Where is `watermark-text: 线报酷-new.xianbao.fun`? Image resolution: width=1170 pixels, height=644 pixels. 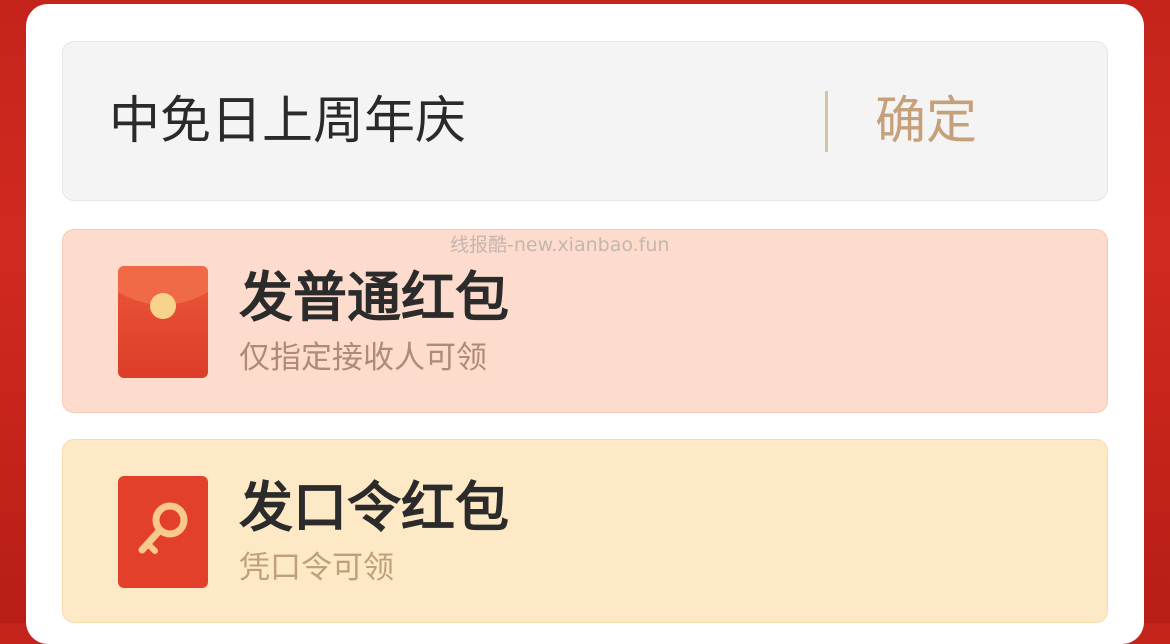 watermark-text: 线报酷-new.xianbao.fun is located at coordinates (560, 245).